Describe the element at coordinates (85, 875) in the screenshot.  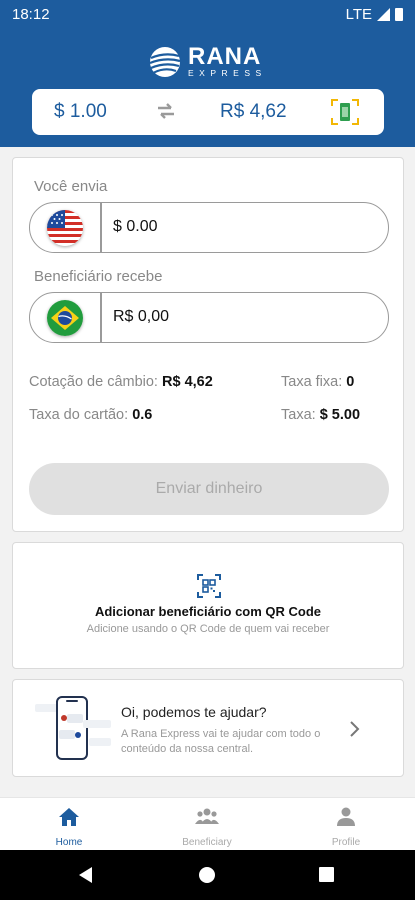
I see `back-icon` at that location.